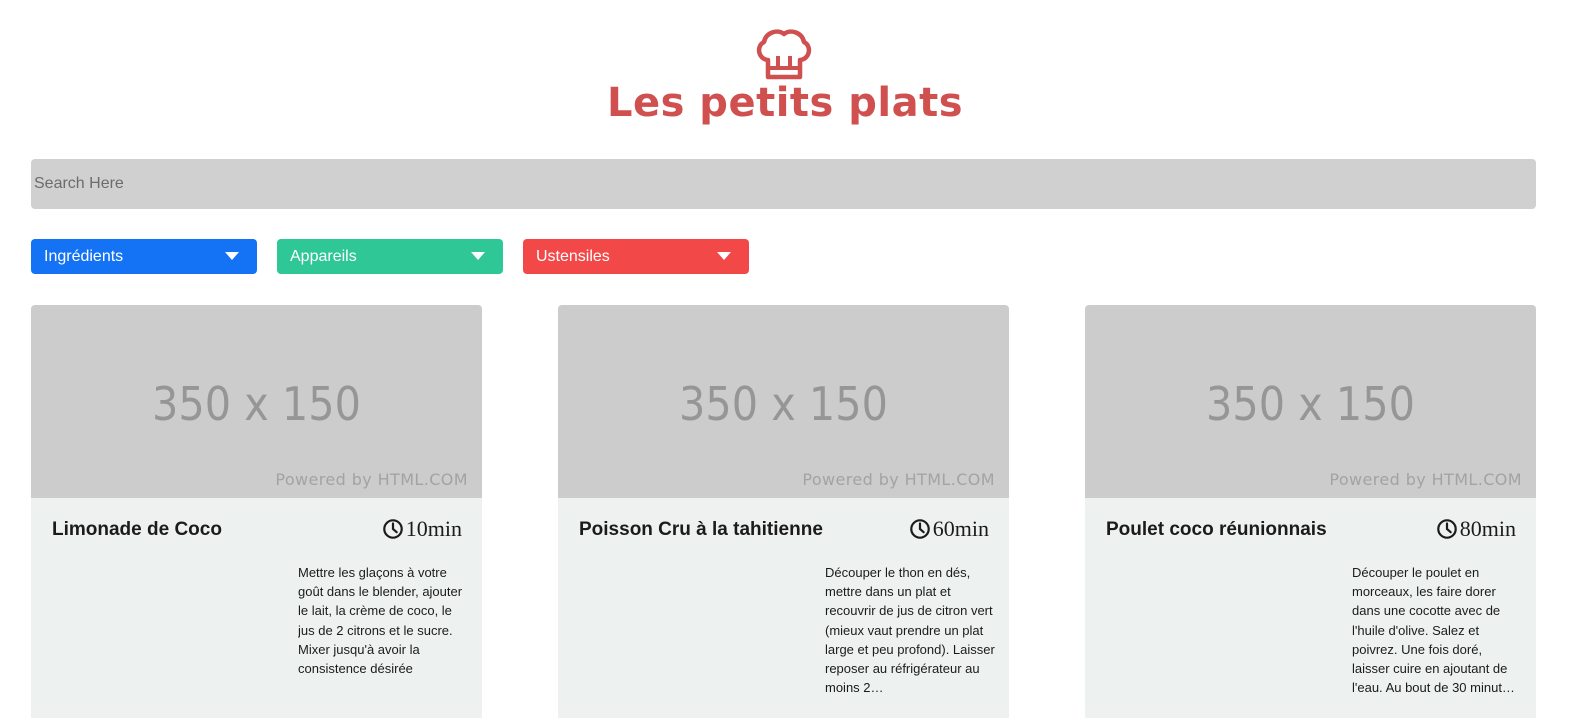 The image size is (1570, 718). I want to click on recipe-time: 10min, so click(422, 529).